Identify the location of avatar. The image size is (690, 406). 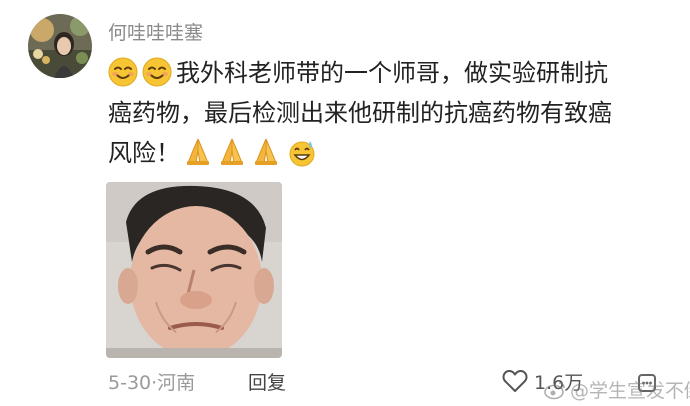
(60, 46).